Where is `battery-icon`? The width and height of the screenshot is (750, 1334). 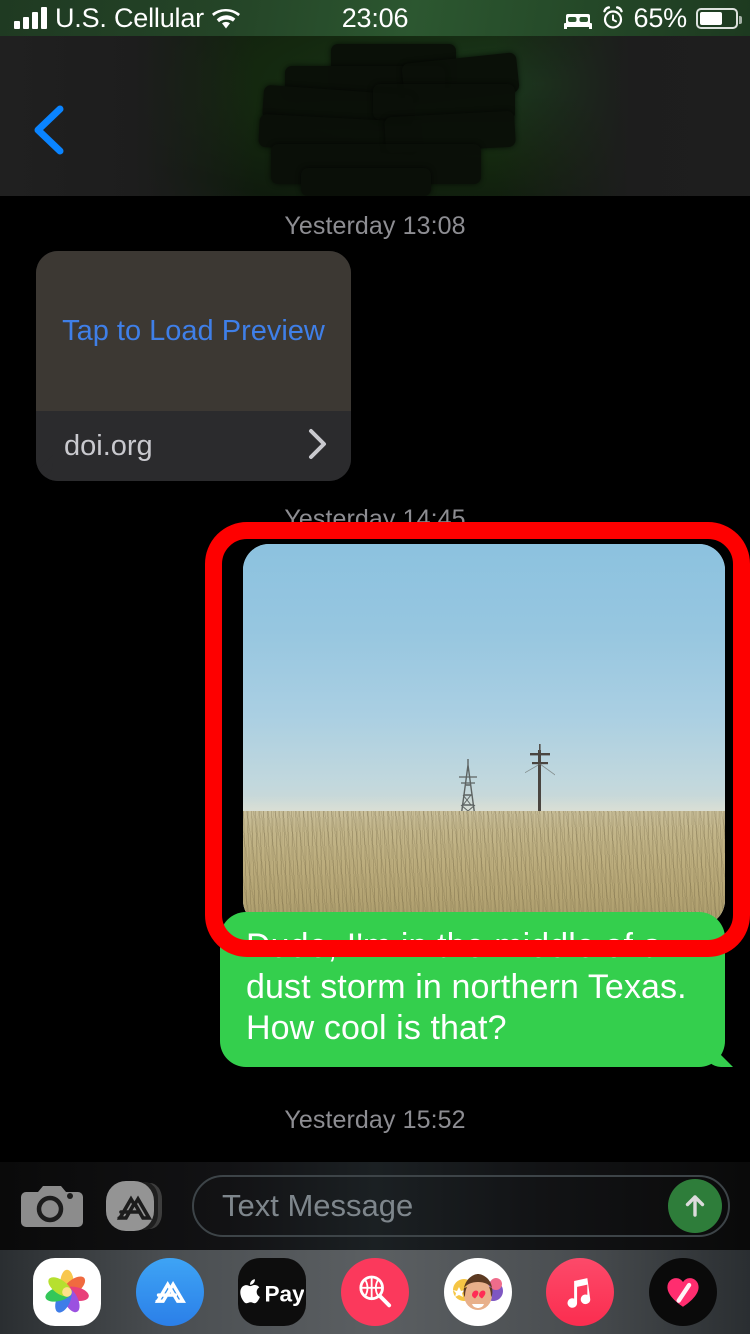 battery-icon is located at coordinates (719, 18).